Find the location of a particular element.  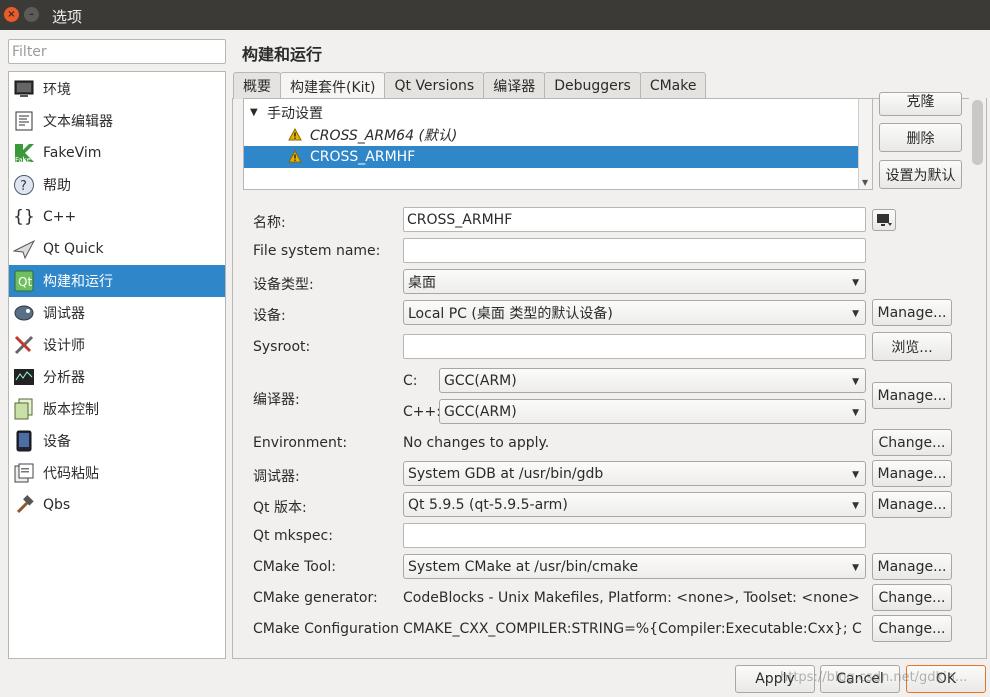

cxx-compiler-select: GCC(ARM) ▼ is located at coordinates (652, 411).